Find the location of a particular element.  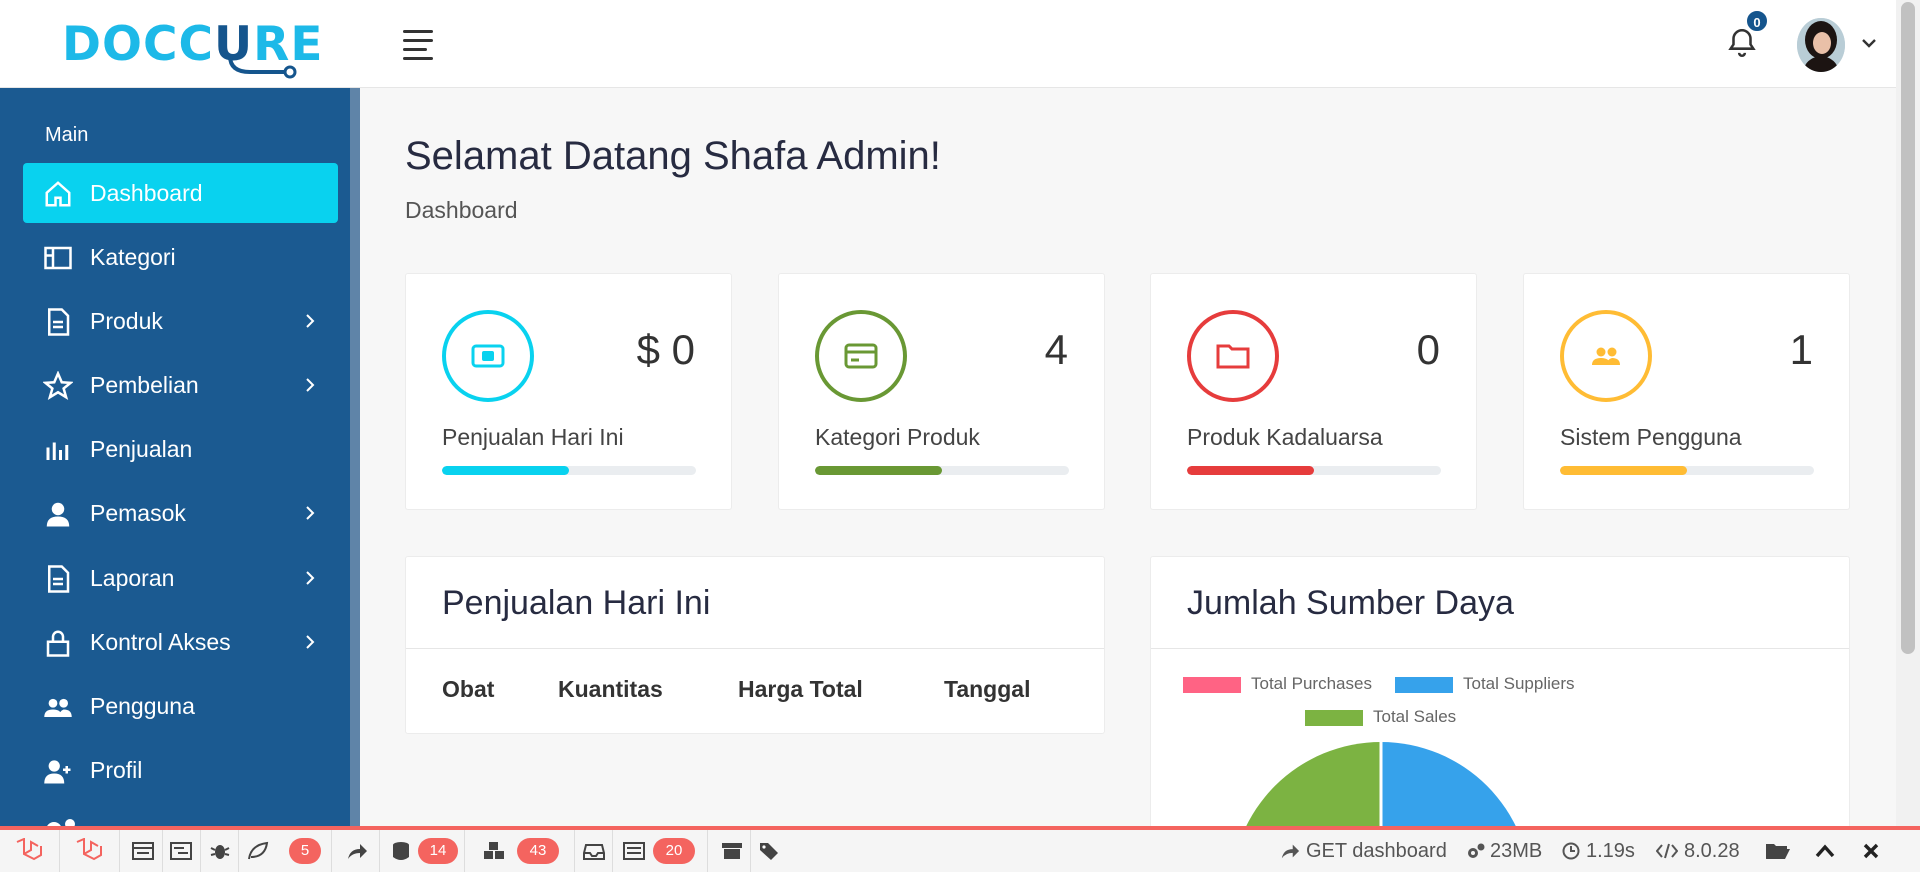

sidebar-toggle-button is located at coordinates (420, 45).